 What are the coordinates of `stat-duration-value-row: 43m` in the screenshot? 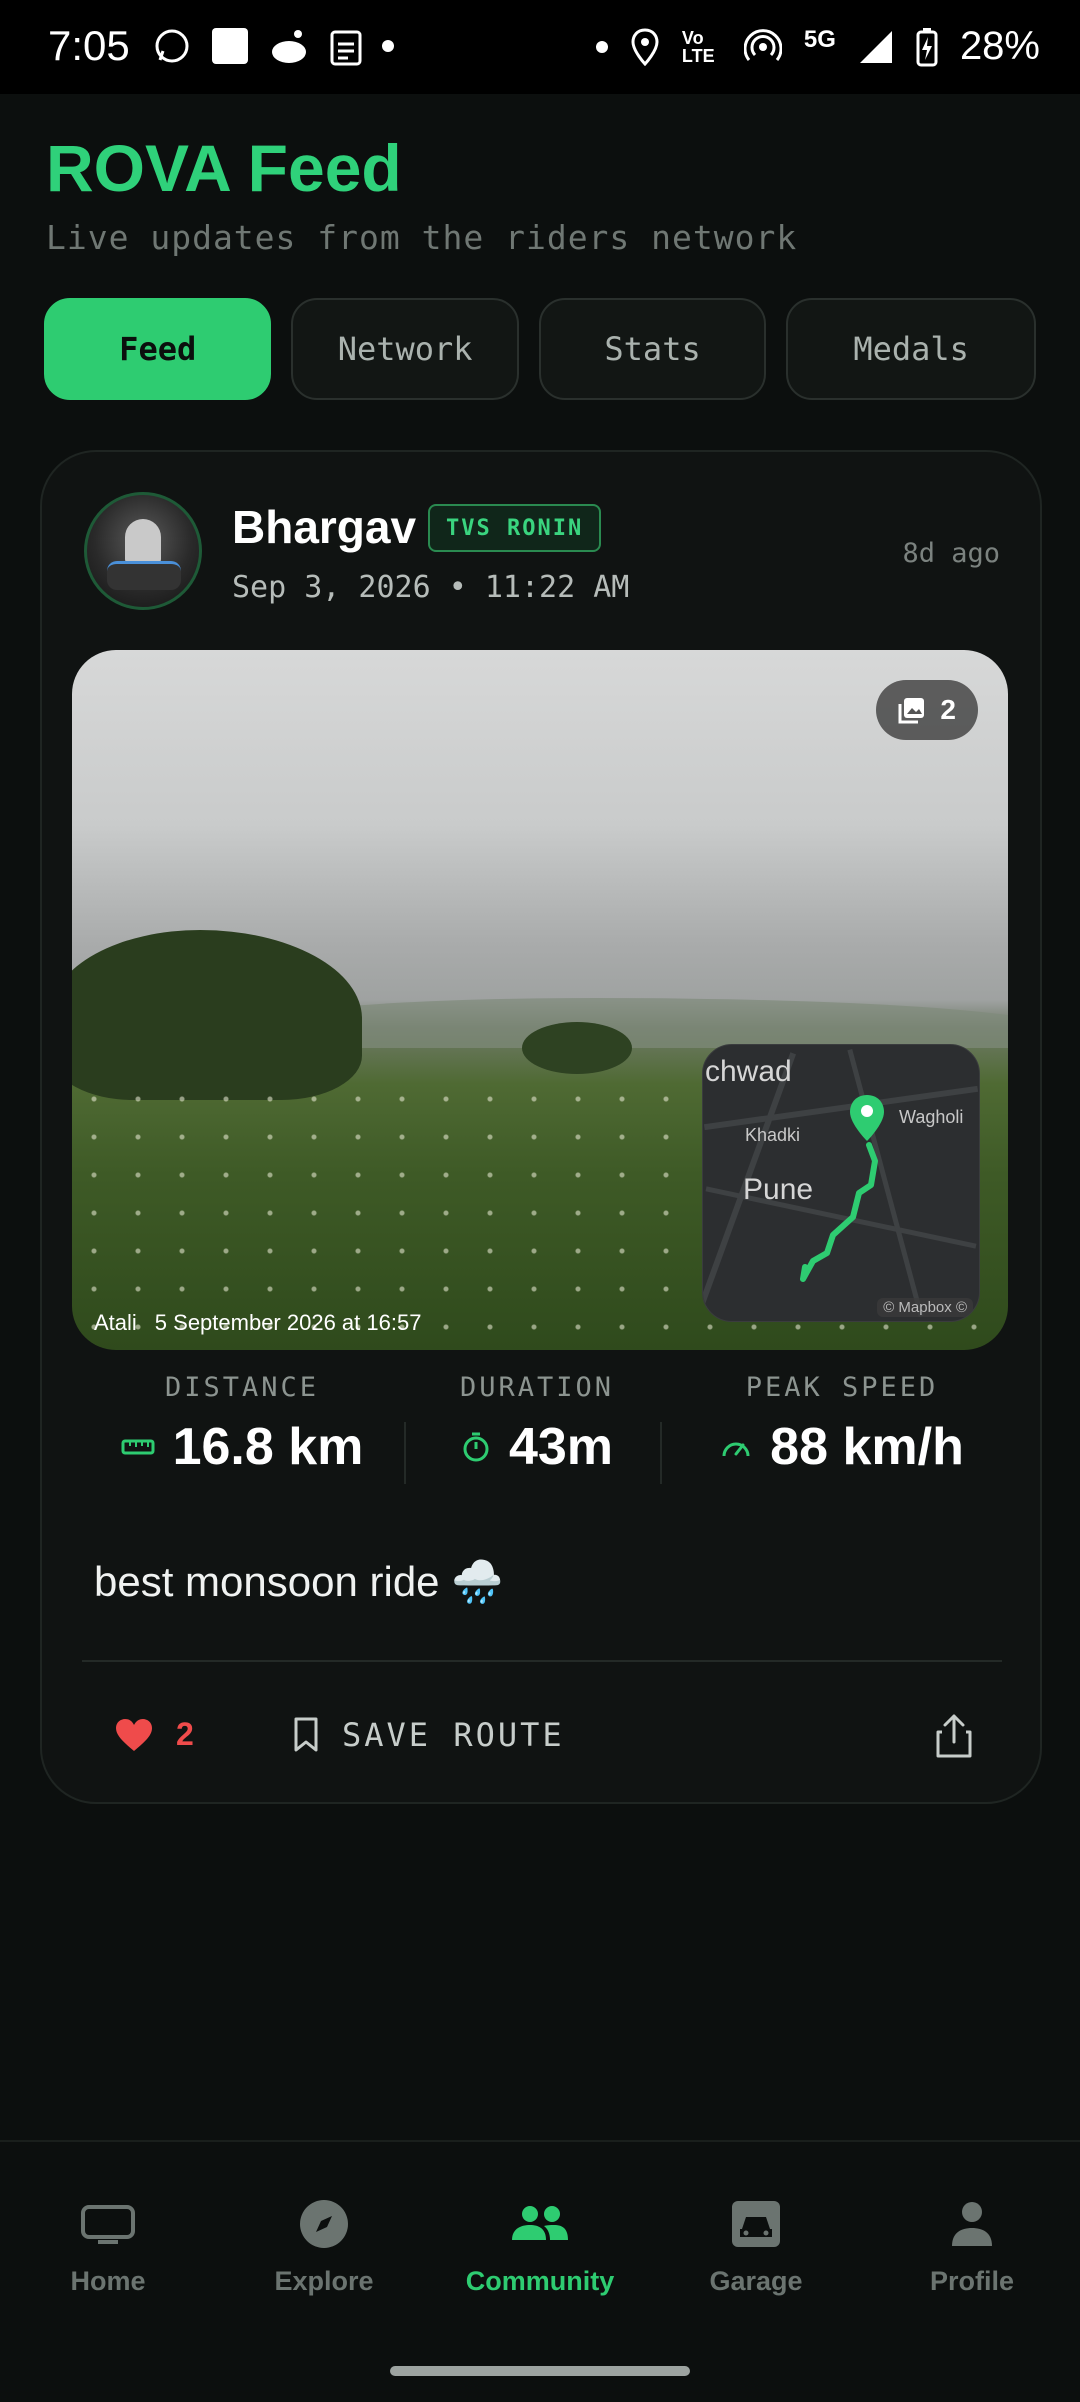 It's located at (537, 1447).